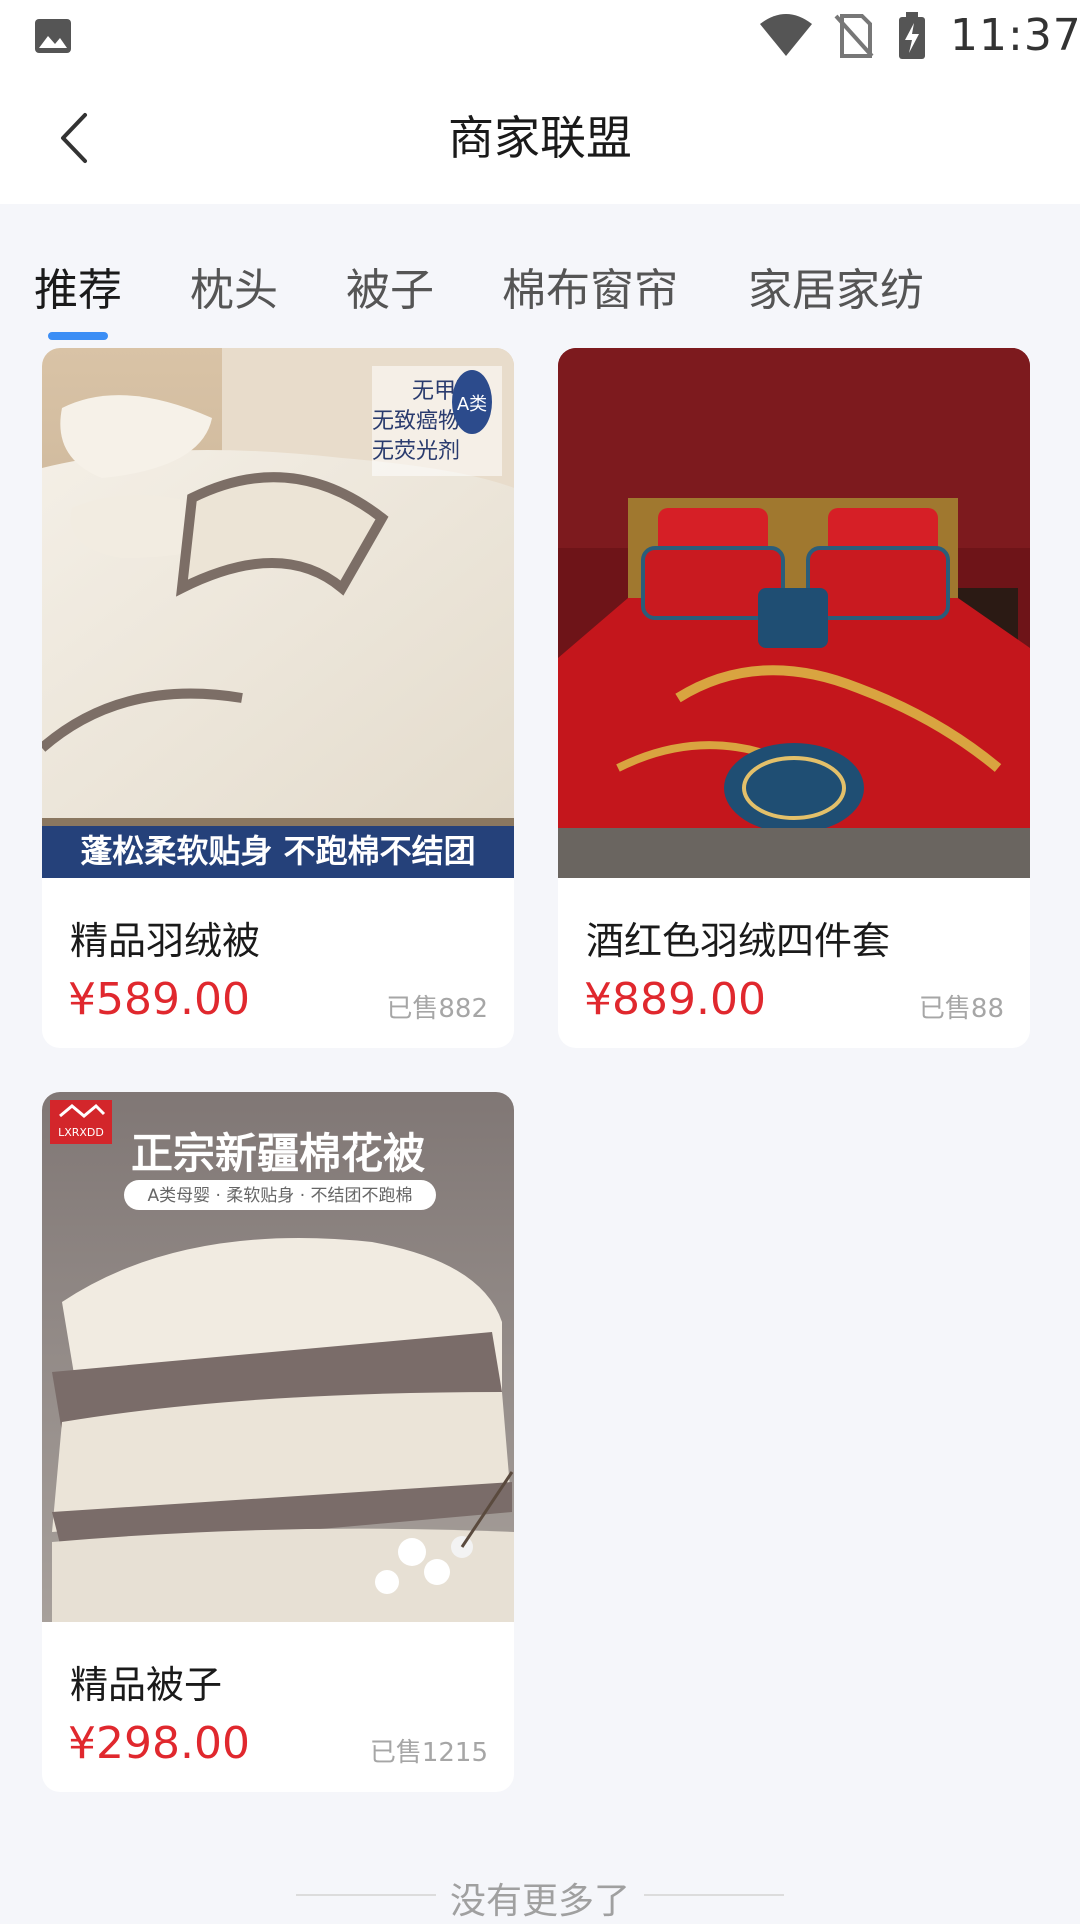  What do you see at coordinates (540, 36) in the screenshot?
I see `status-bar: 11:37` at bounding box center [540, 36].